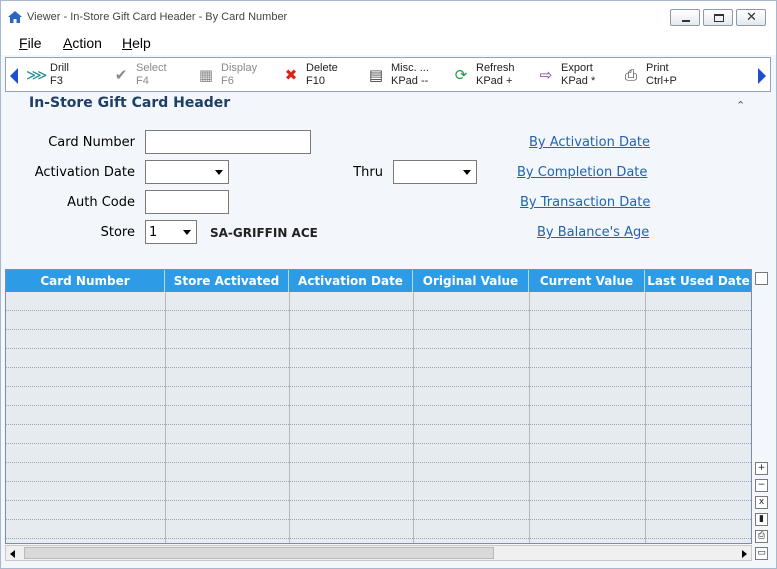 This screenshot has width=777, height=569. I want to click on maximize-button, so click(718, 17).